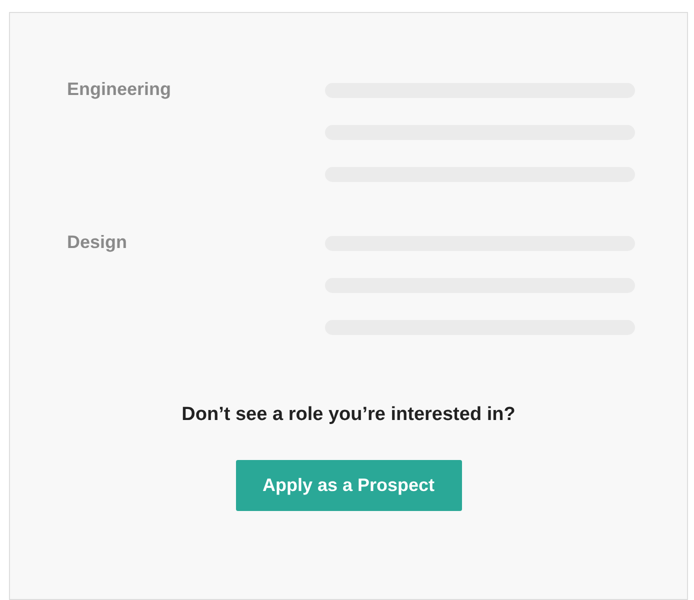  I want to click on prompt-text: Don’t see a role you’re interested in?, so click(349, 415).